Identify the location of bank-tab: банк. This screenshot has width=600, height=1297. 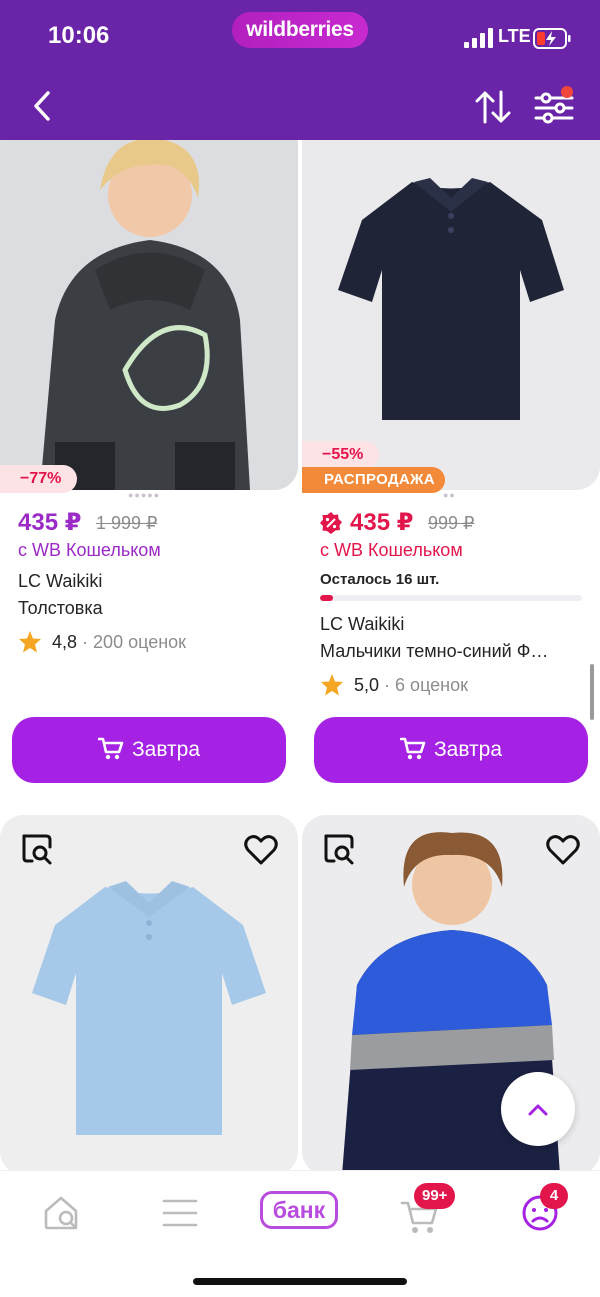
(299, 1210).